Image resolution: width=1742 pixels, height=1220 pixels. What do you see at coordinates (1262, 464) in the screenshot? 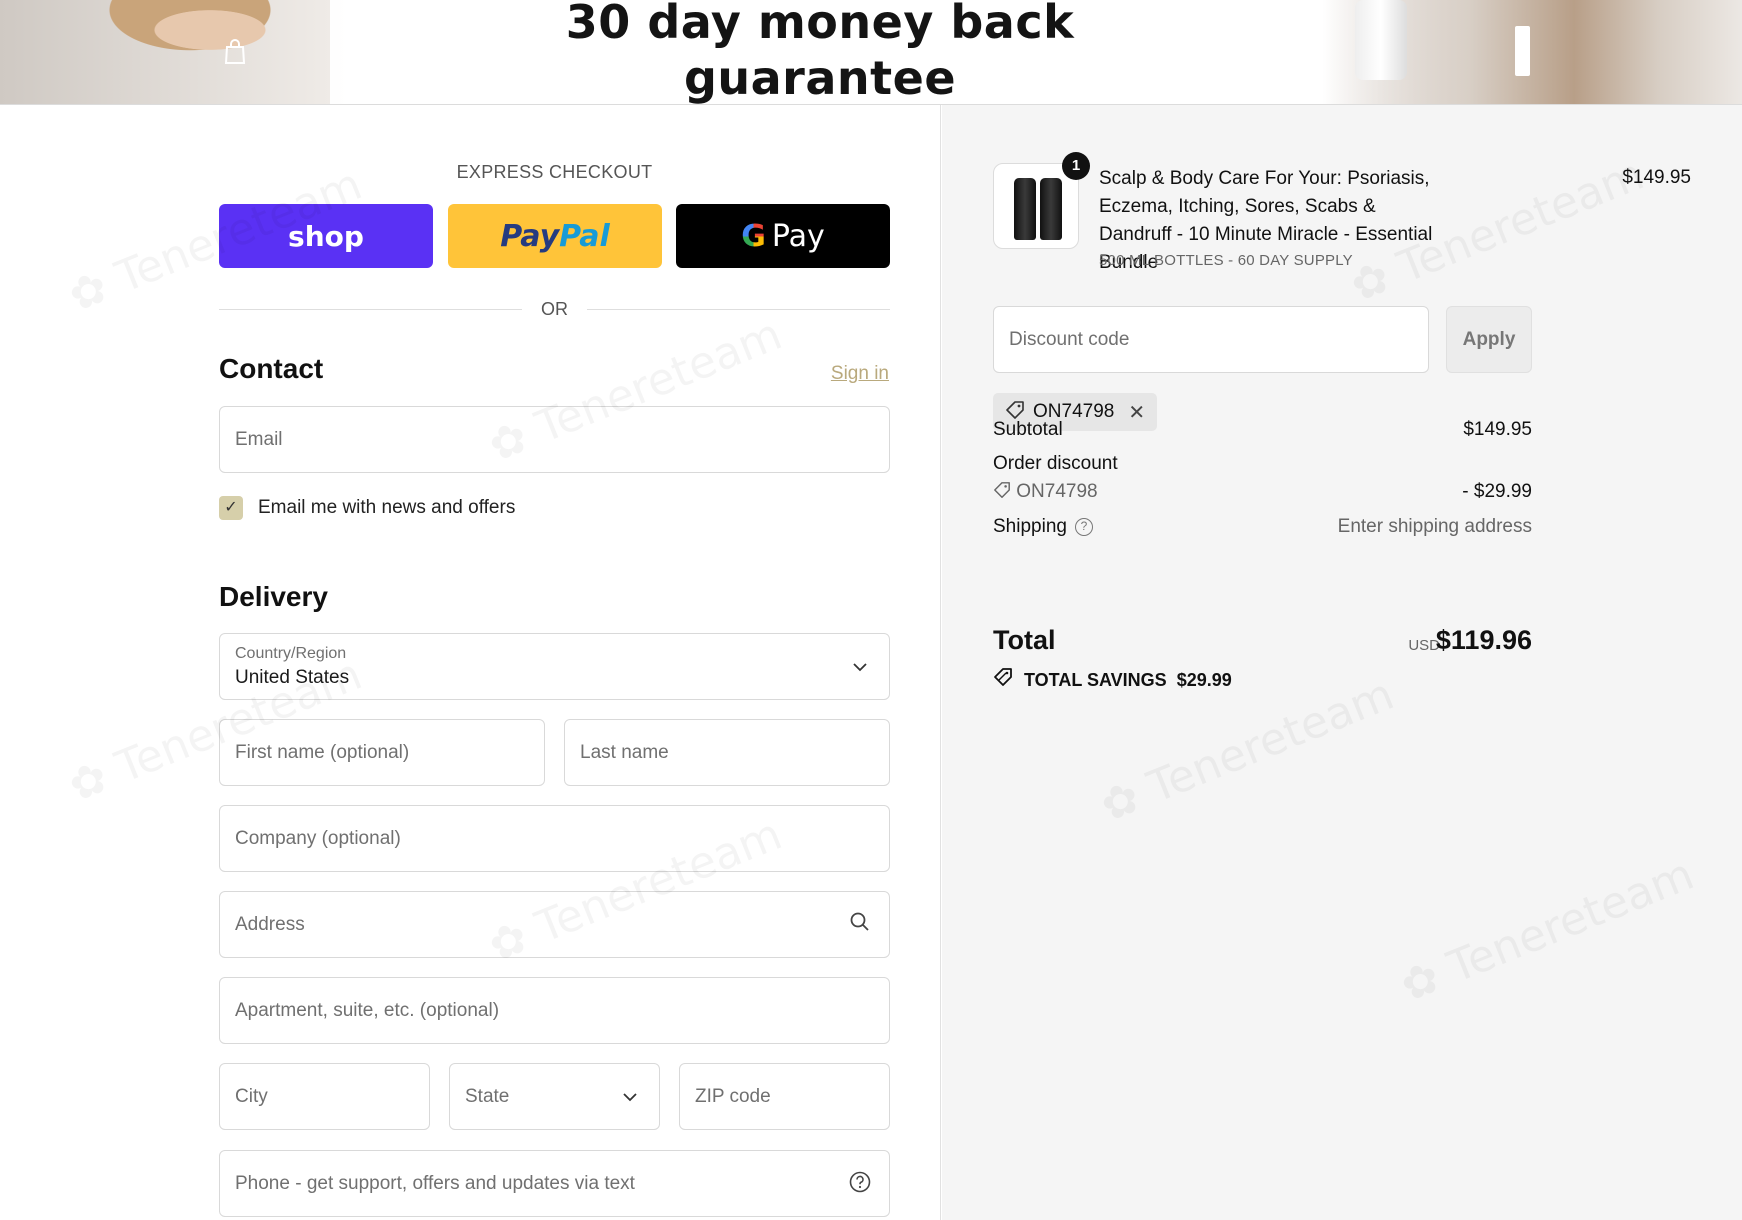
I see `order-discount-row: Order discount` at bounding box center [1262, 464].